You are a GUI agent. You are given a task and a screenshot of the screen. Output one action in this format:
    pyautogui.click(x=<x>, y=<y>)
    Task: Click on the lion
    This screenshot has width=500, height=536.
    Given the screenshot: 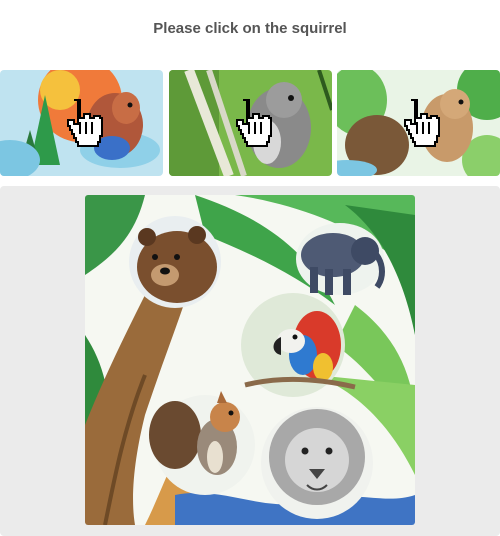 What is the action you would take?
    pyautogui.click(x=317, y=463)
    